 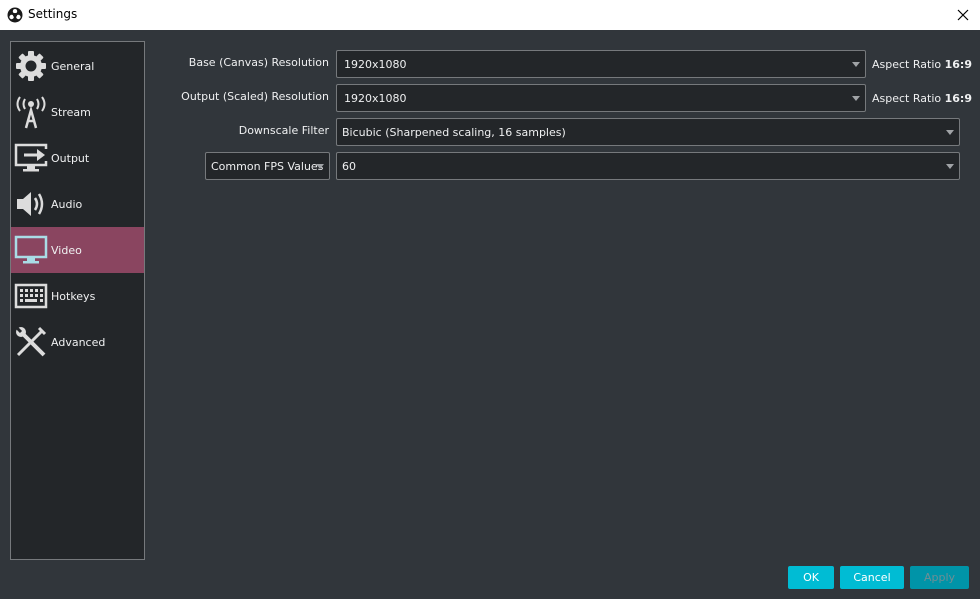 What do you see at coordinates (283, 130) in the screenshot?
I see `downscale-filter-label: Downscale Filter` at bounding box center [283, 130].